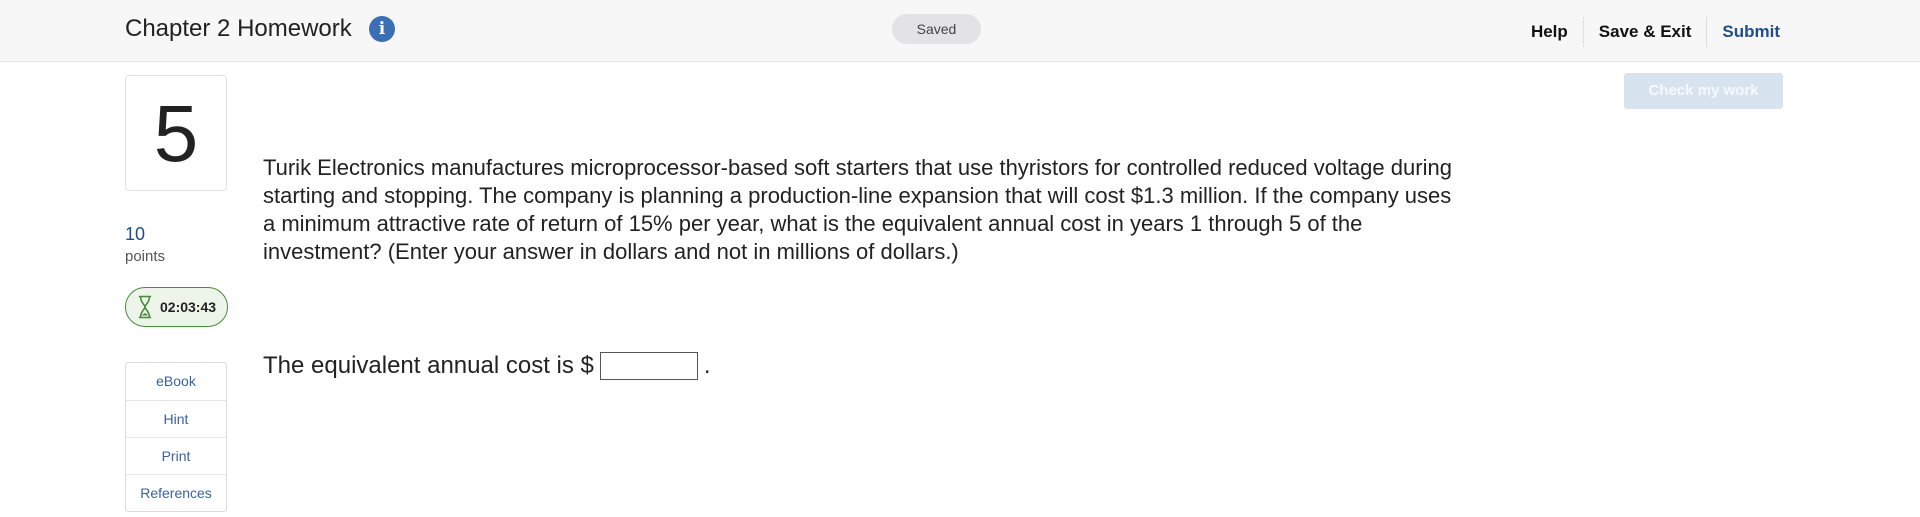 Image resolution: width=1920 pixels, height=517 pixels. Describe the element at coordinates (176, 133) in the screenshot. I see `question-number: 5` at that location.